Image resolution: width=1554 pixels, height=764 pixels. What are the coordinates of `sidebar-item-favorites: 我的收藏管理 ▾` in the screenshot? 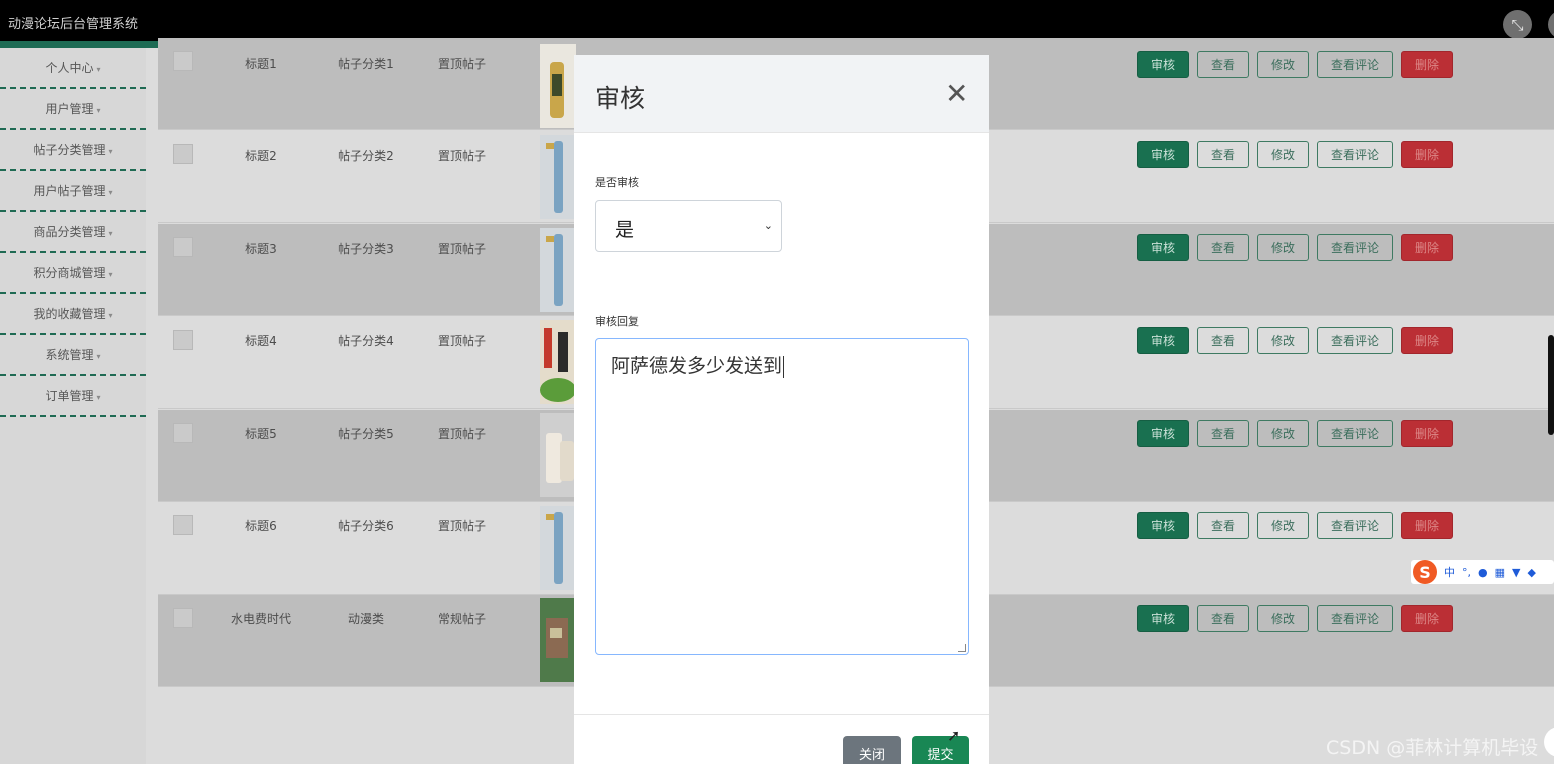 It's located at (73, 314).